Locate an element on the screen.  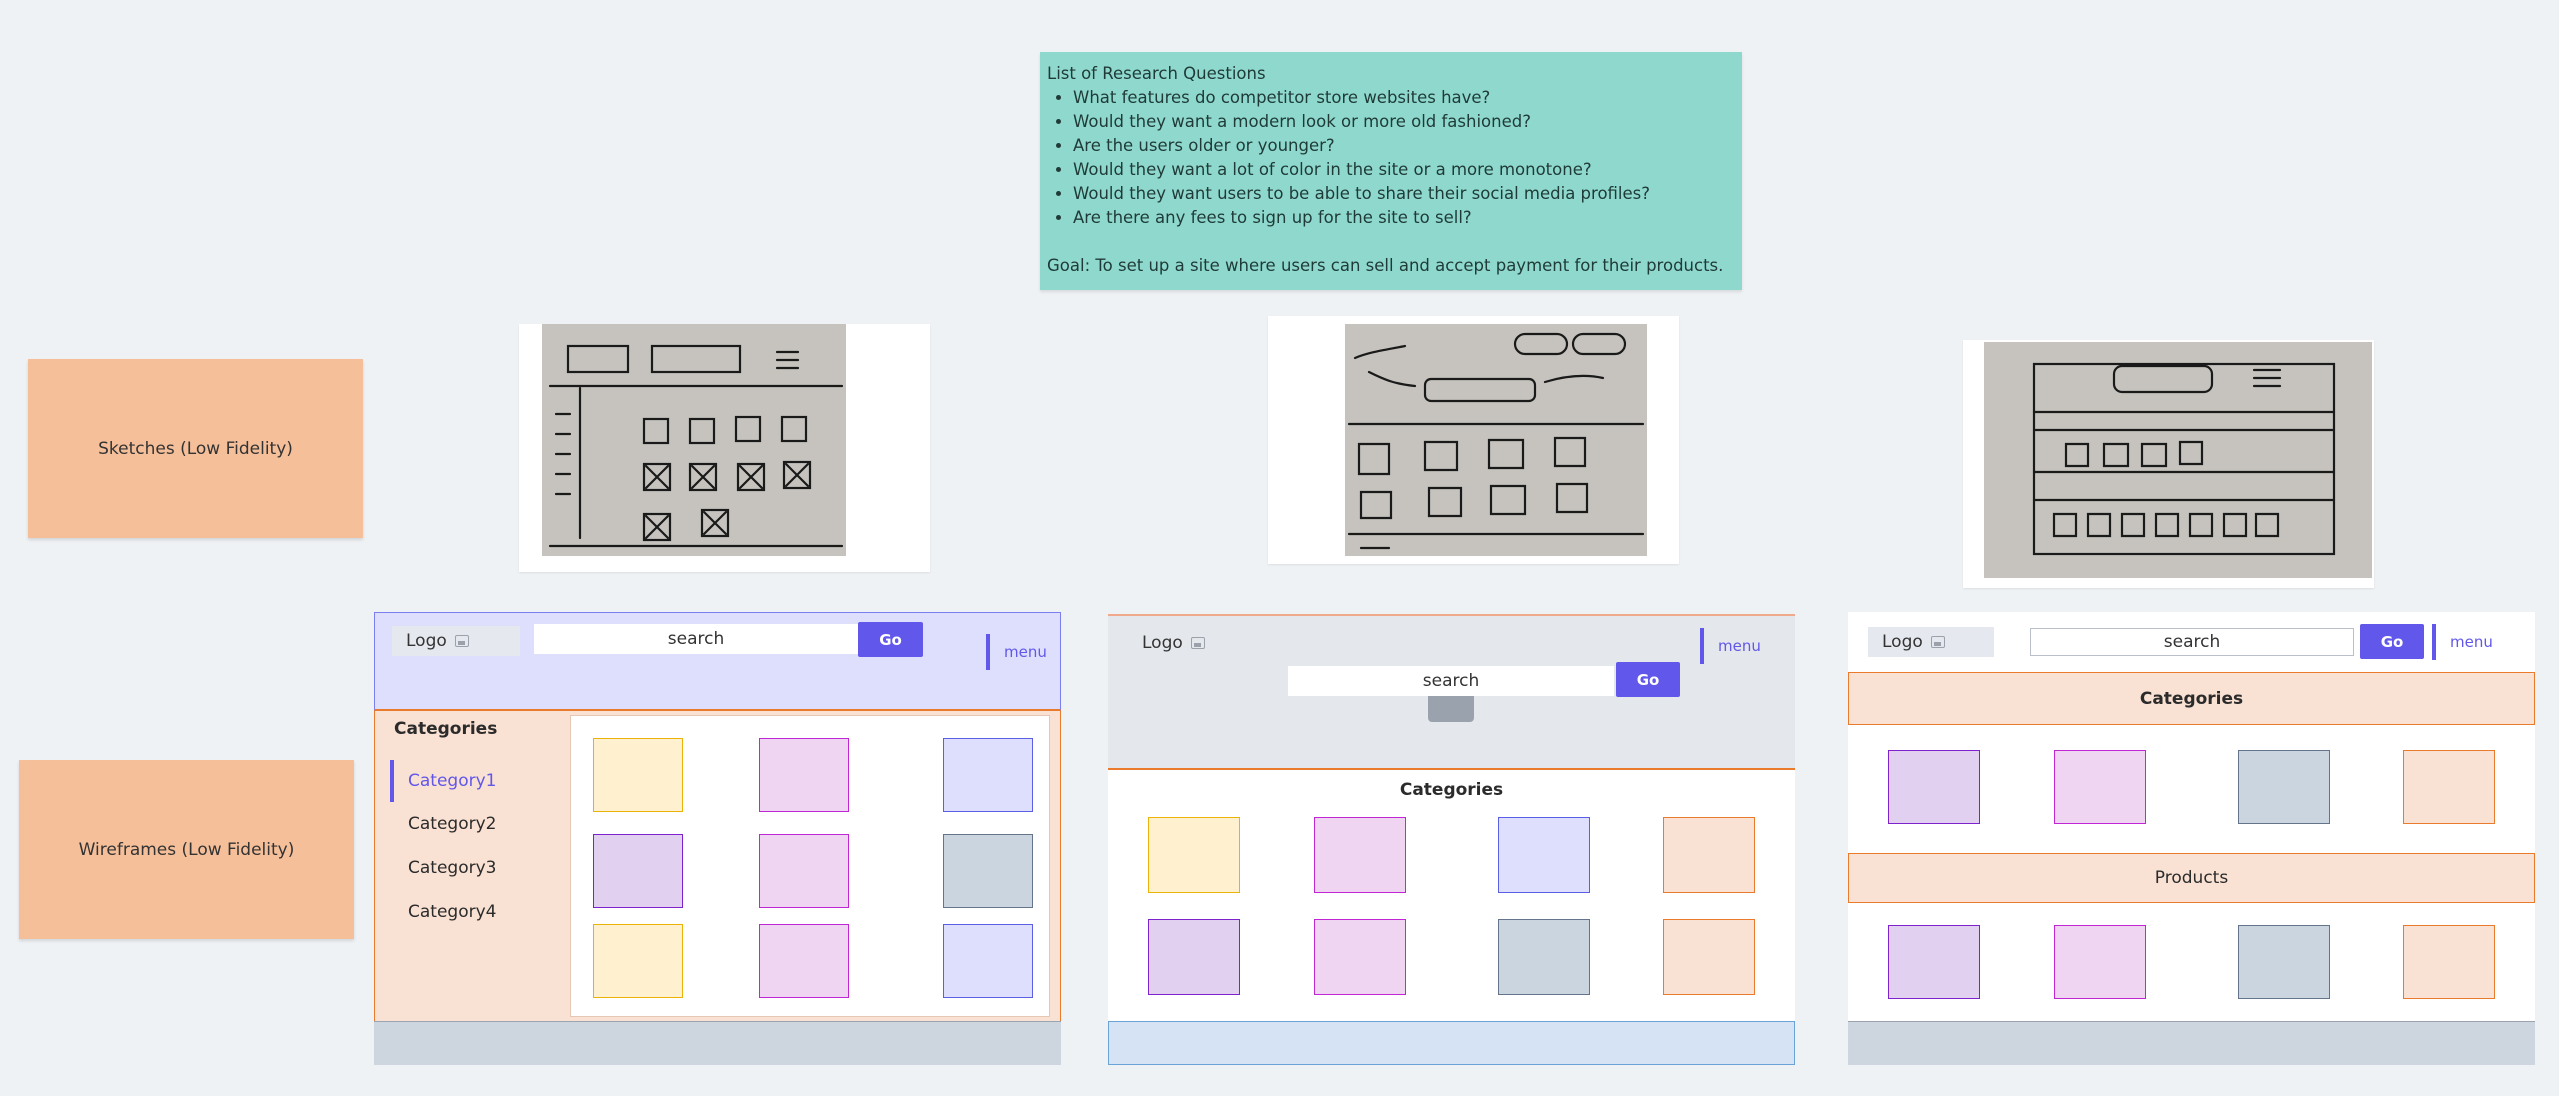
wf2-logo: Logo is located at coordinates (1178, 643).